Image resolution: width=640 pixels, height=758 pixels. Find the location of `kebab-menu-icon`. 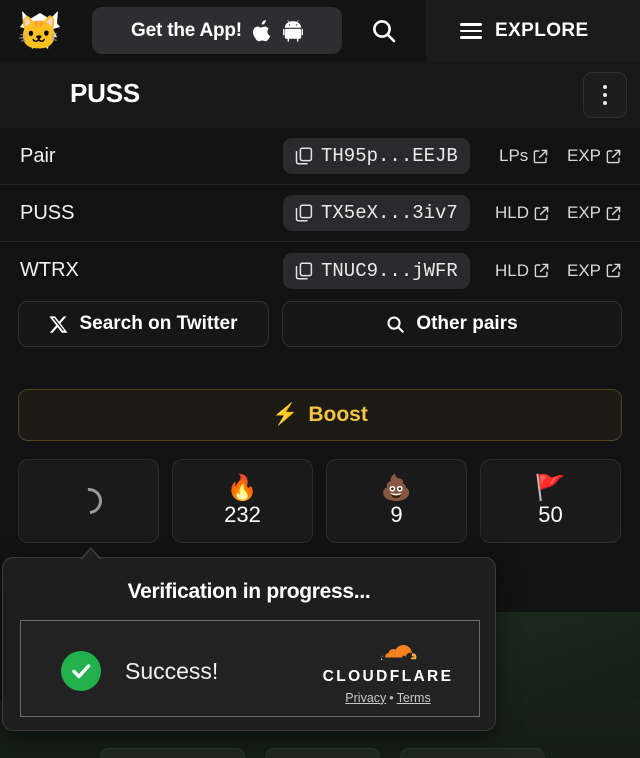

kebab-menu-icon is located at coordinates (605, 95).